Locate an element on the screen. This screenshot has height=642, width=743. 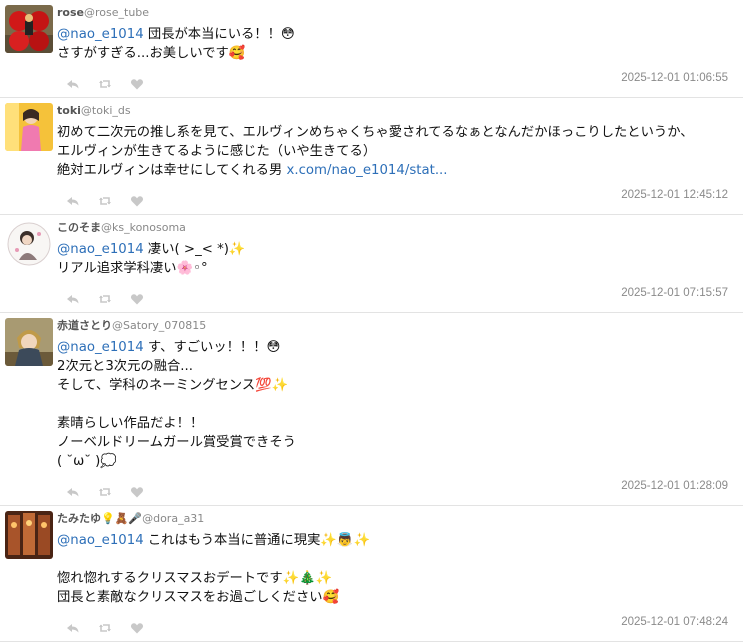
user-handle: @rose_tube is located at coordinates (116, 12).